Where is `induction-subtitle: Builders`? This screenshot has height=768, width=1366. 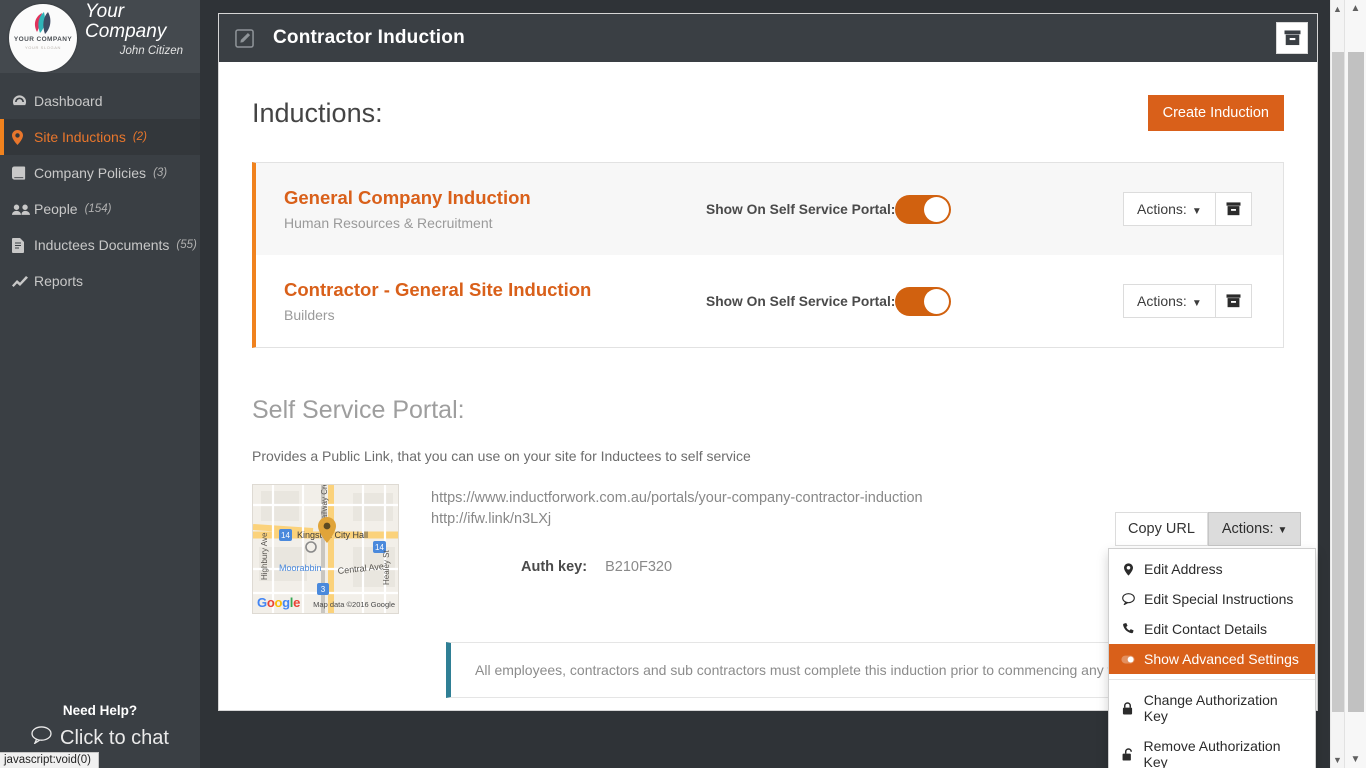 induction-subtitle: Builders is located at coordinates (309, 315).